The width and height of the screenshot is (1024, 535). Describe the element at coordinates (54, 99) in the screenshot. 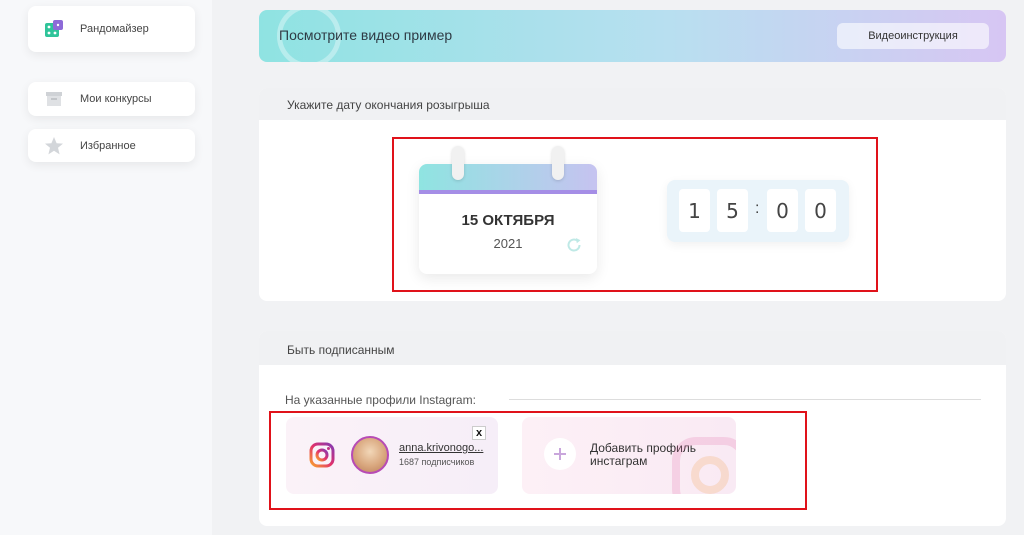

I see `box-icon` at that location.